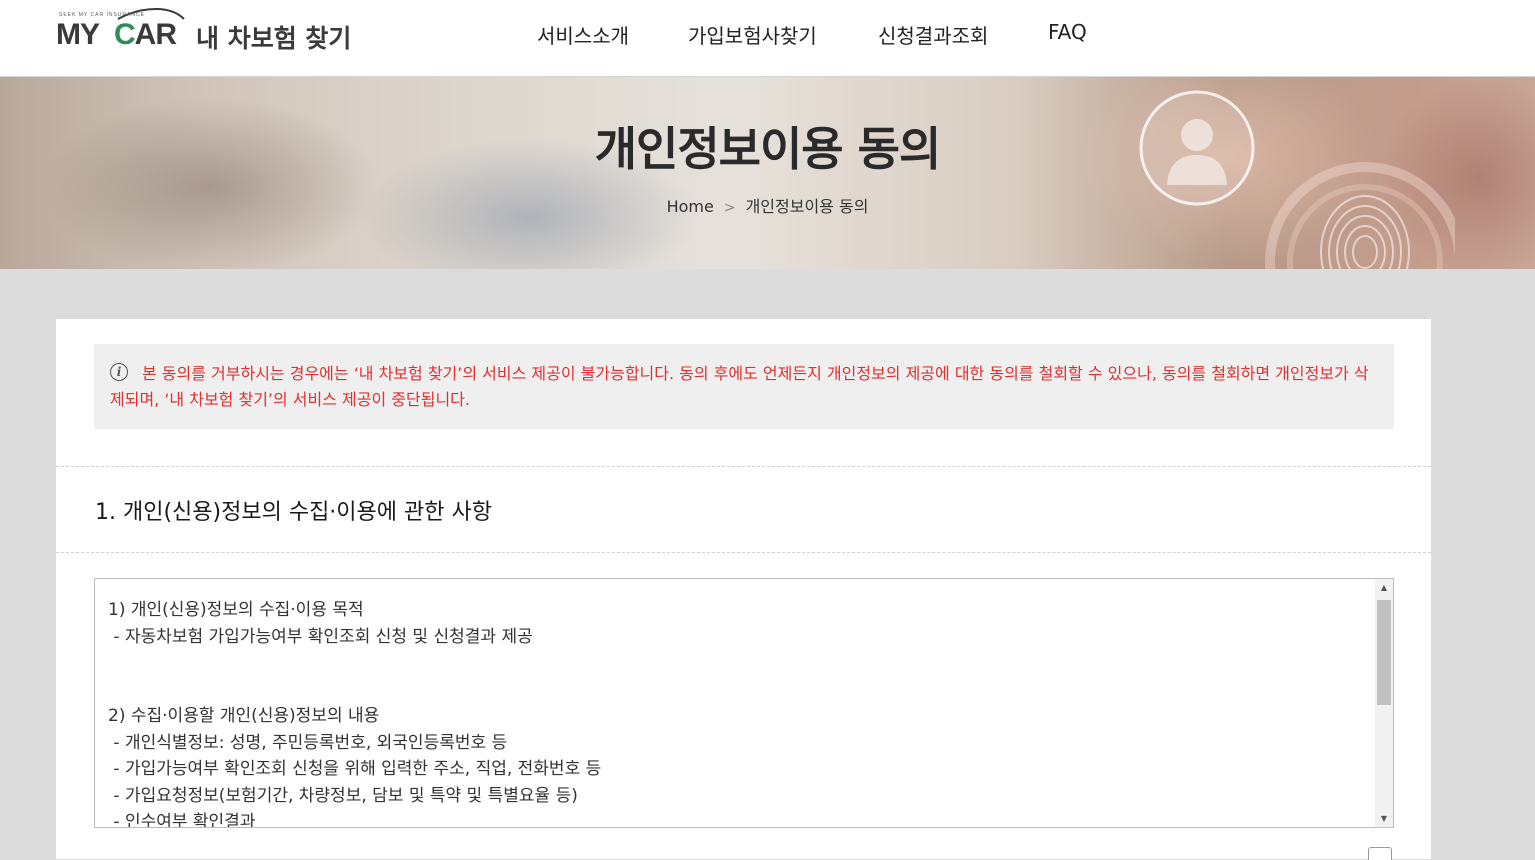 The width and height of the screenshot is (1535, 860). I want to click on nav-item-faq: FAQ, so click(1067, 32).